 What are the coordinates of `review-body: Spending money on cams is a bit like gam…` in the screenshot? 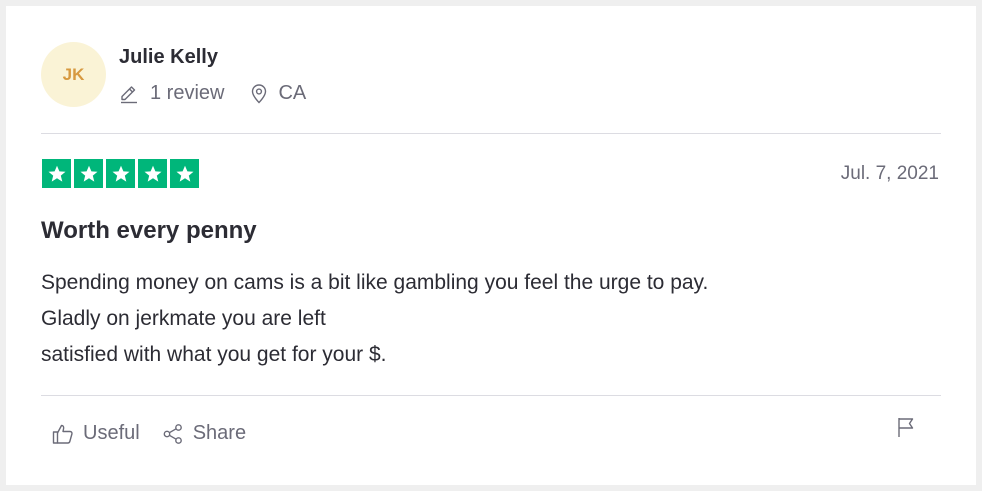 It's located at (374, 319).